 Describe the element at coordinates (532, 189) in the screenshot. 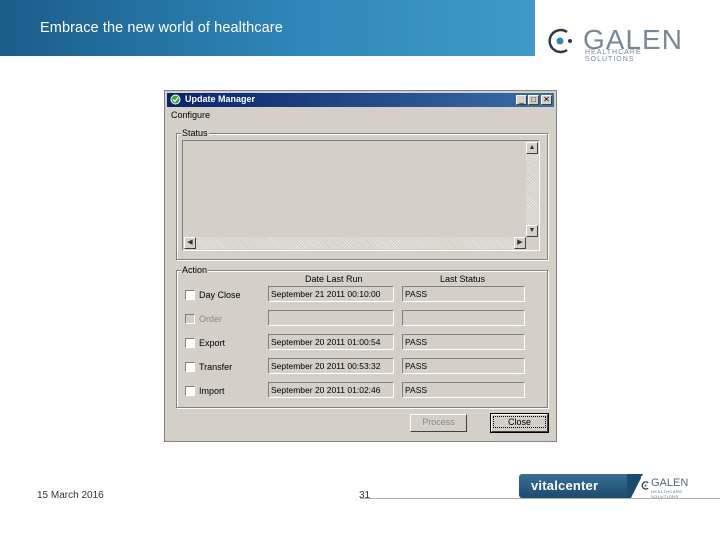

I see `vertical-scrollbar` at that location.